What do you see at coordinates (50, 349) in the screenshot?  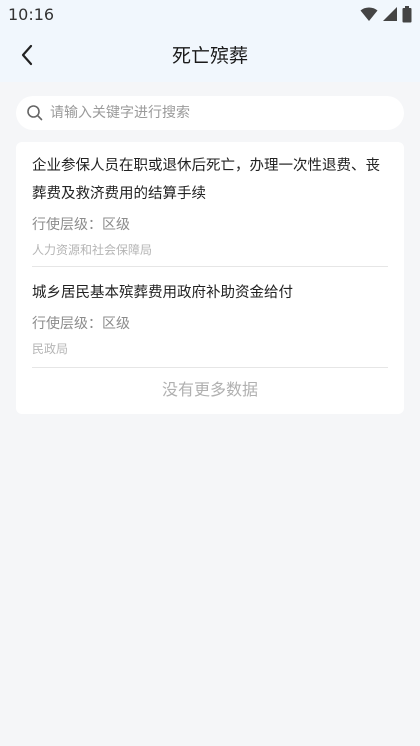 I see `item-department: 民政局` at bounding box center [50, 349].